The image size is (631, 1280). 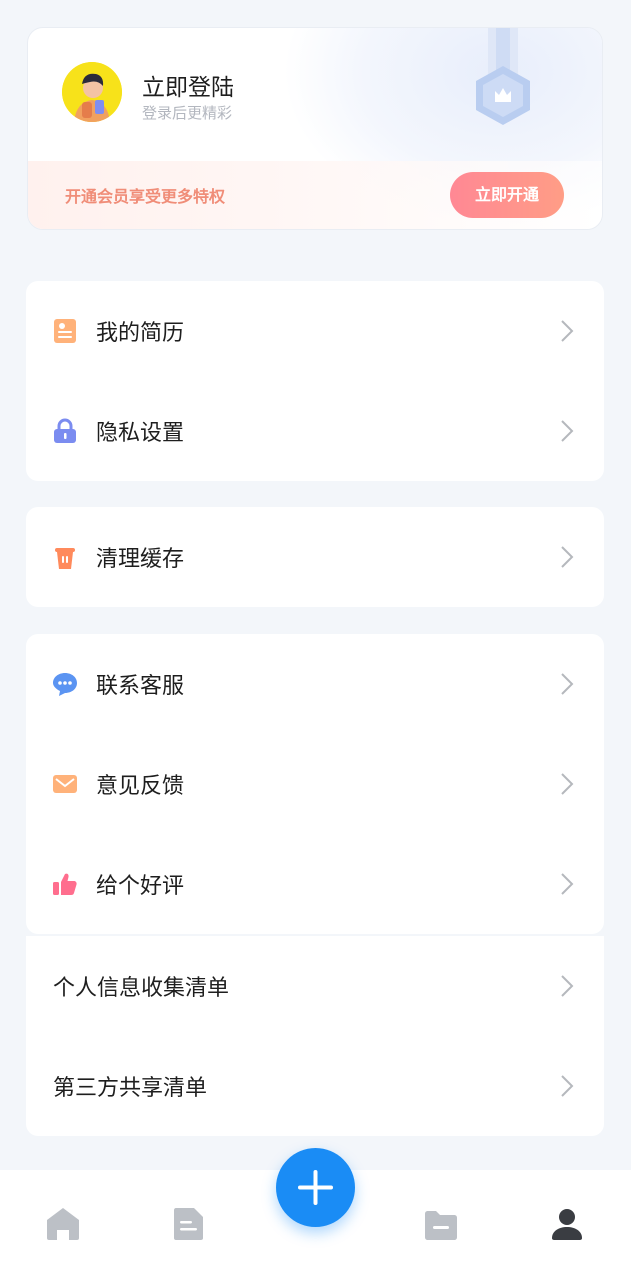 I want to click on menu-label-rate: 给个好评, so click(x=140, y=886).